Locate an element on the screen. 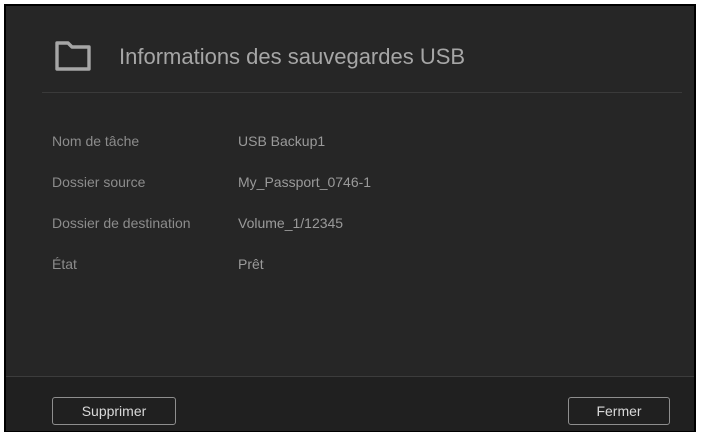 This screenshot has width=702, height=436. detail-label: Dossier source is located at coordinates (99, 182).